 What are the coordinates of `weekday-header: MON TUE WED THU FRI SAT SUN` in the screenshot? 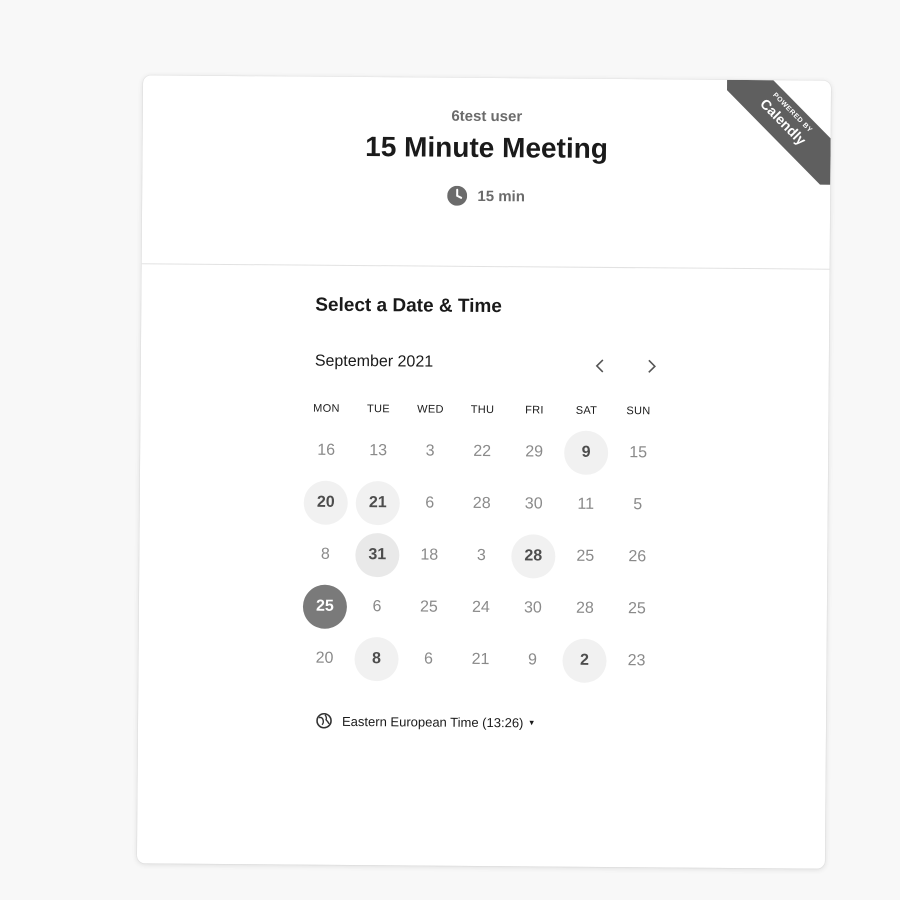 It's located at (484, 410).